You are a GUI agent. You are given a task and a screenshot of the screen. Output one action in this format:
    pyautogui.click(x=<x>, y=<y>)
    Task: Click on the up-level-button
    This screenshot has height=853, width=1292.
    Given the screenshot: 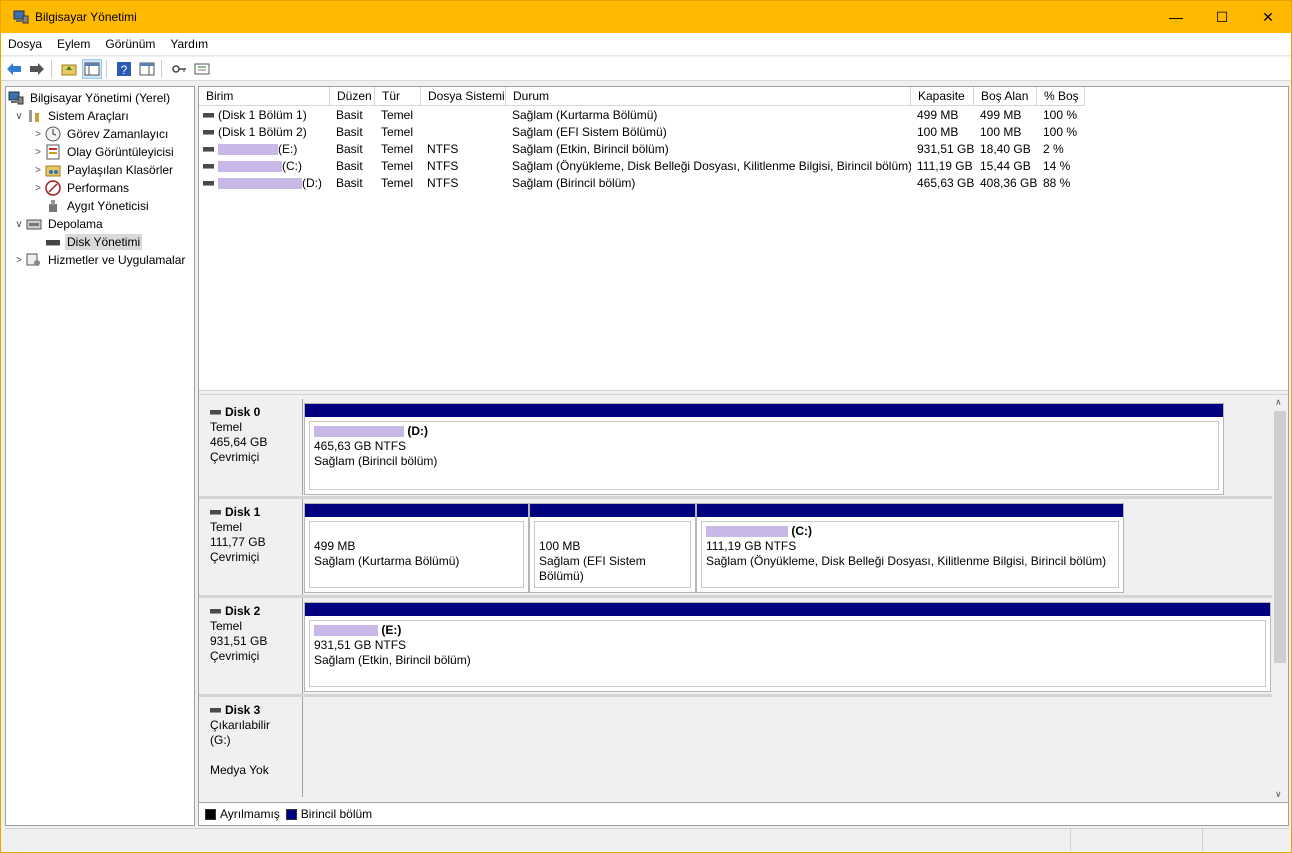 What is the action you would take?
    pyautogui.click(x=69, y=69)
    